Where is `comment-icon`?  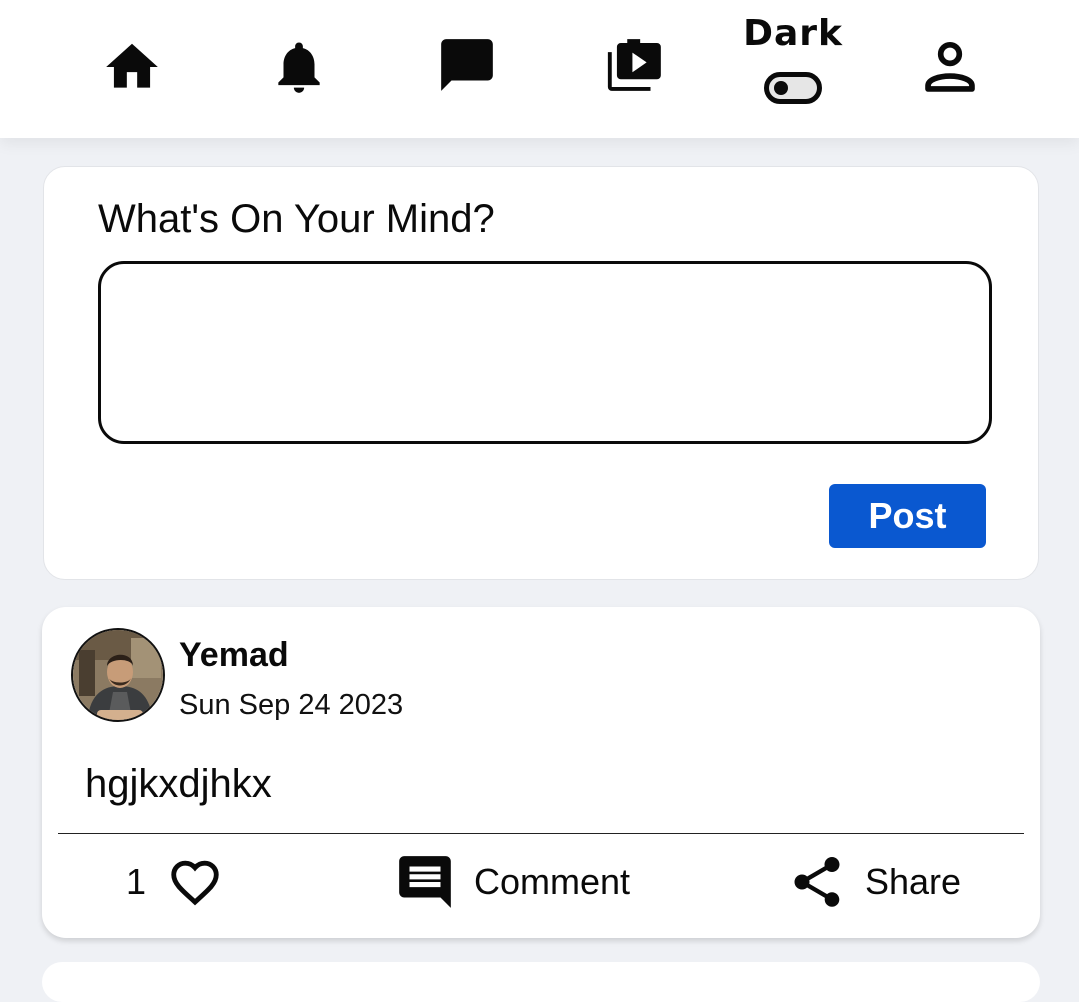 comment-icon is located at coordinates (425, 882).